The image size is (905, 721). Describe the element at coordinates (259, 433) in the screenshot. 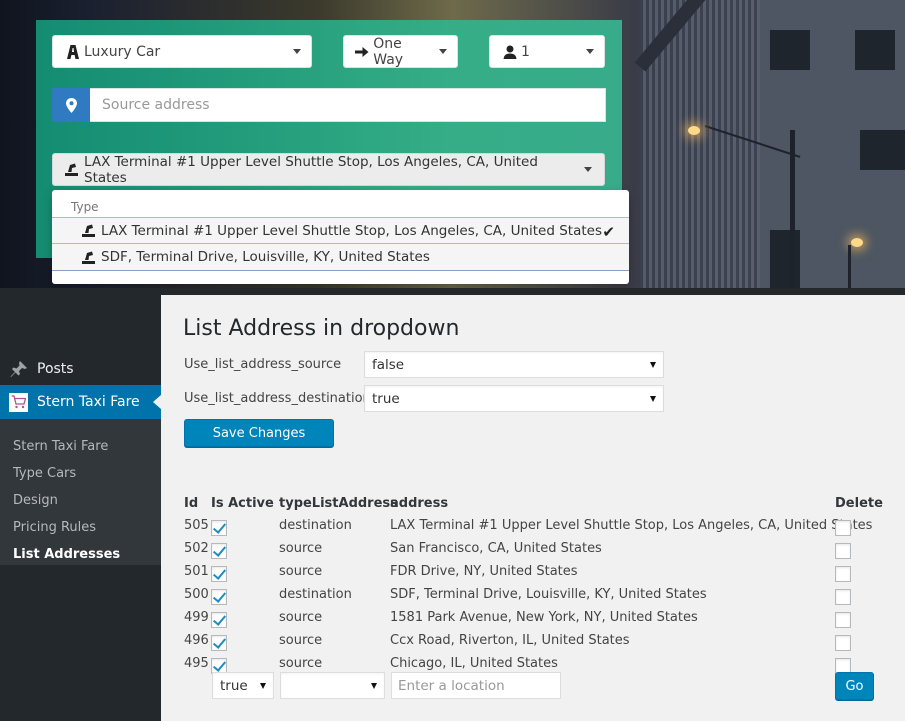

I see `save-changes-button: Save Changes` at that location.